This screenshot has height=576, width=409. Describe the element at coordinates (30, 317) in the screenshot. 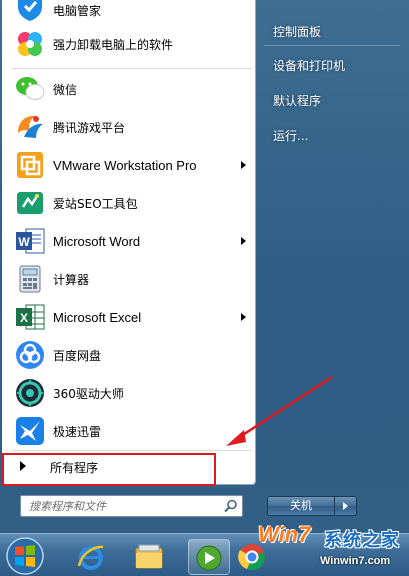

I see `excel-icon: X` at that location.